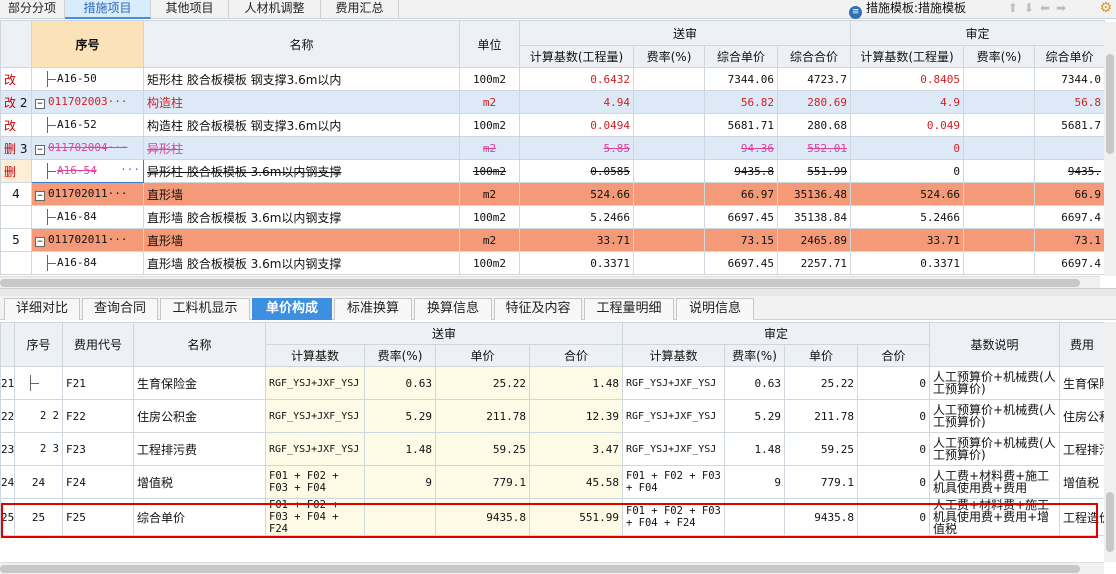  Describe the element at coordinates (400, 383) in the screenshot. I see `row-rate: 0.63` at that location.